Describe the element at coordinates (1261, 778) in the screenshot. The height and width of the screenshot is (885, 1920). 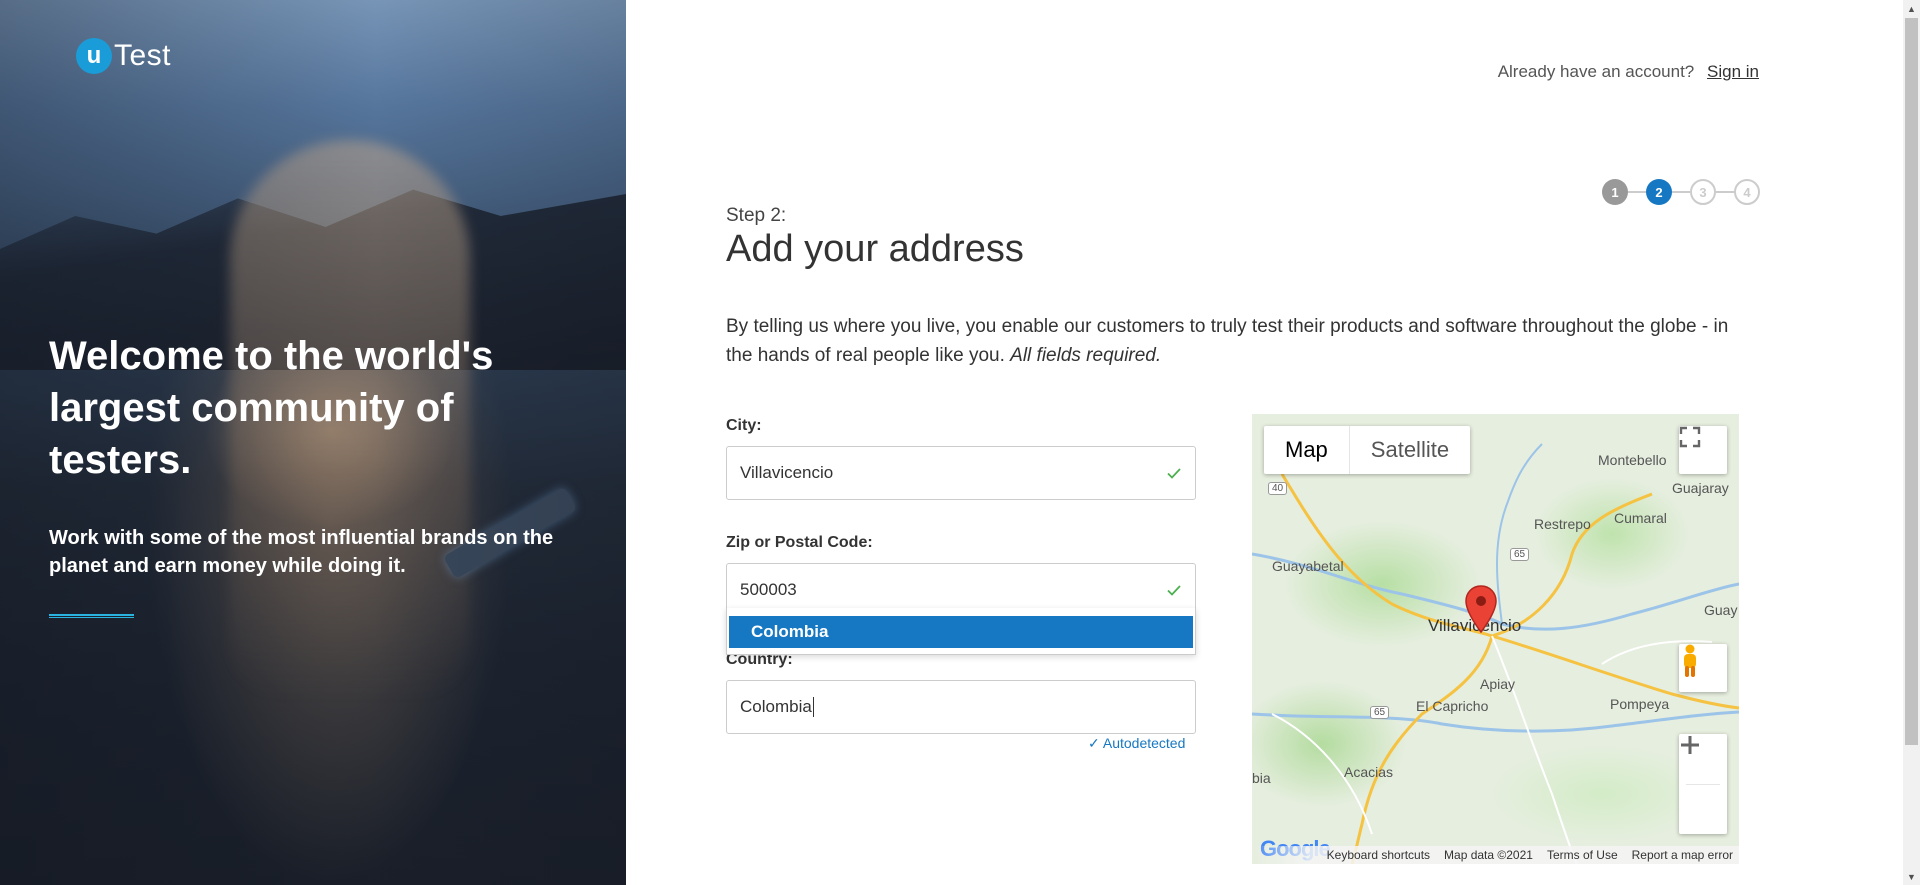
I see `map-place-label: bia` at that location.